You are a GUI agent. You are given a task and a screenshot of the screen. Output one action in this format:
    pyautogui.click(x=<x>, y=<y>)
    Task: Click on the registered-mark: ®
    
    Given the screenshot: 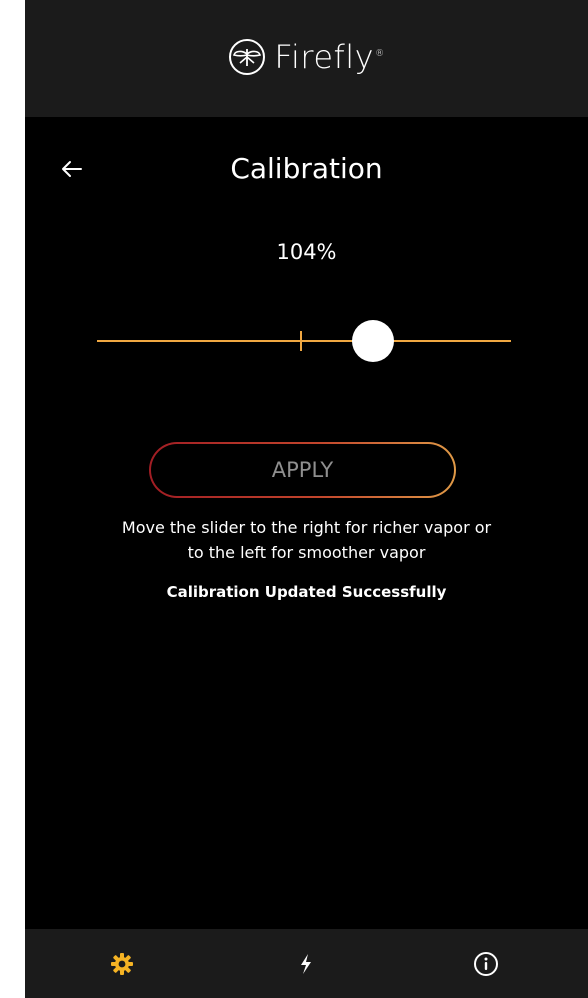 What is the action you would take?
    pyautogui.click(x=380, y=53)
    